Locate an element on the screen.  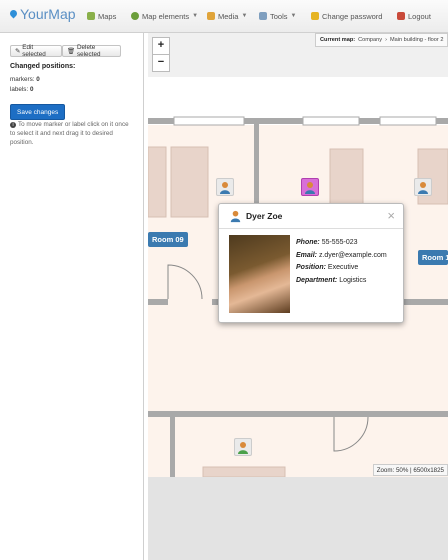
edit-selected-label: Edit selected is located at coordinates (34, 51).